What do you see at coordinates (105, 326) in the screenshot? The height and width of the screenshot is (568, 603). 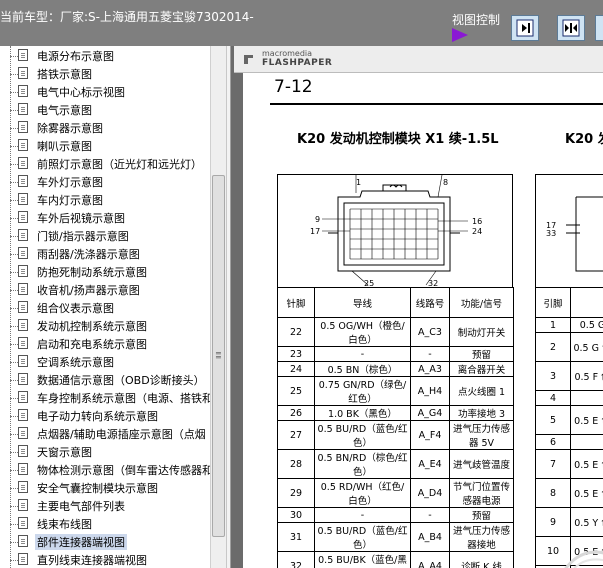 I see `tree-item: 发动机控制系统示意图` at bounding box center [105, 326].